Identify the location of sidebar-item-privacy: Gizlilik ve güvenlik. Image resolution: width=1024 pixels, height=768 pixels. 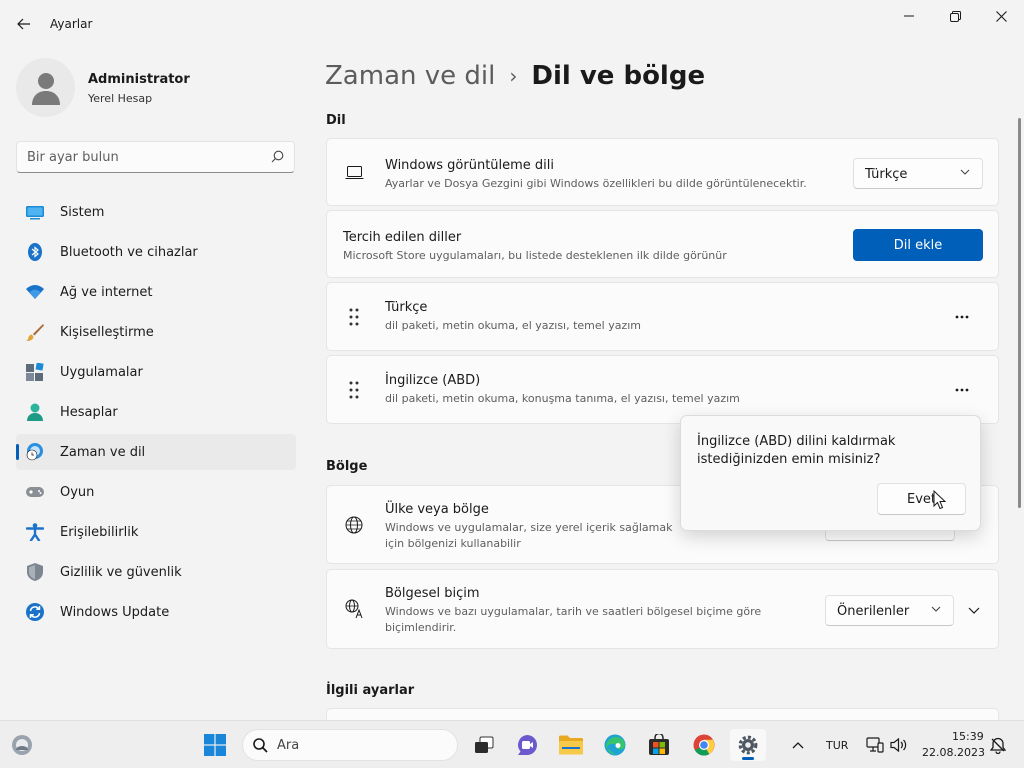
(156, 572).